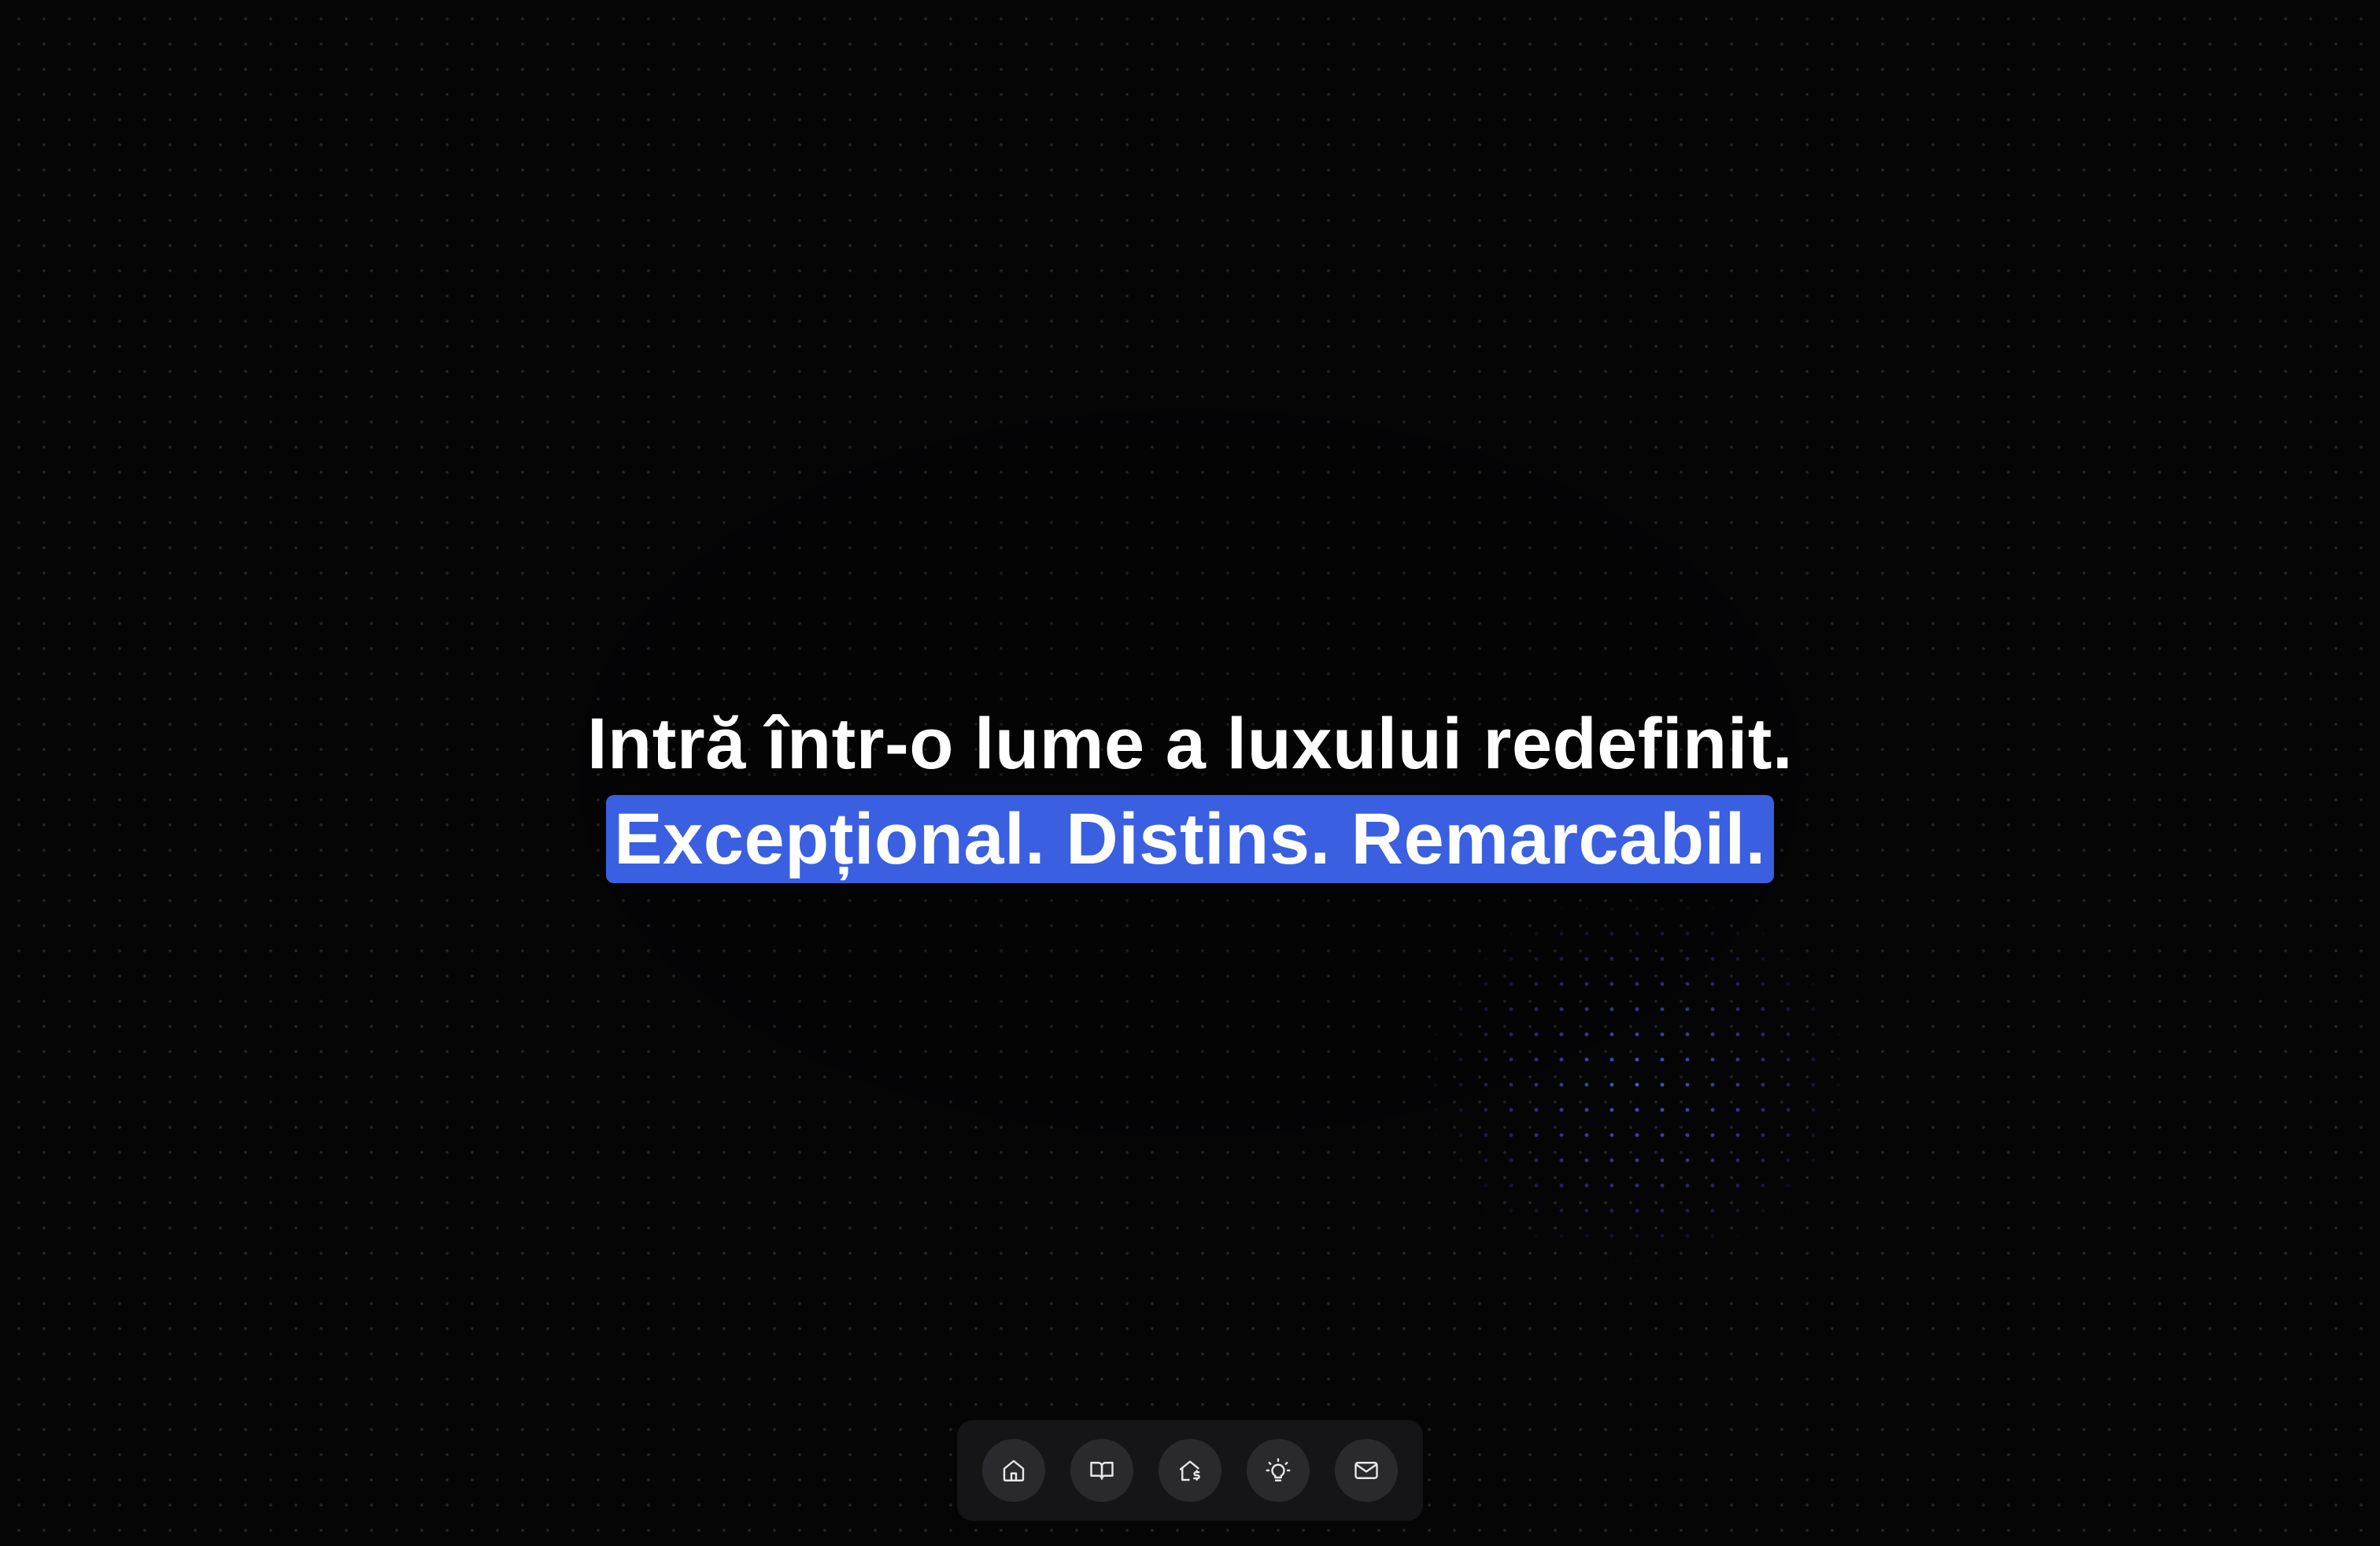 Image resolution: width=2380 pixels, height=1546 pixels. I want to click on book-icon, so click(1102, 1471).